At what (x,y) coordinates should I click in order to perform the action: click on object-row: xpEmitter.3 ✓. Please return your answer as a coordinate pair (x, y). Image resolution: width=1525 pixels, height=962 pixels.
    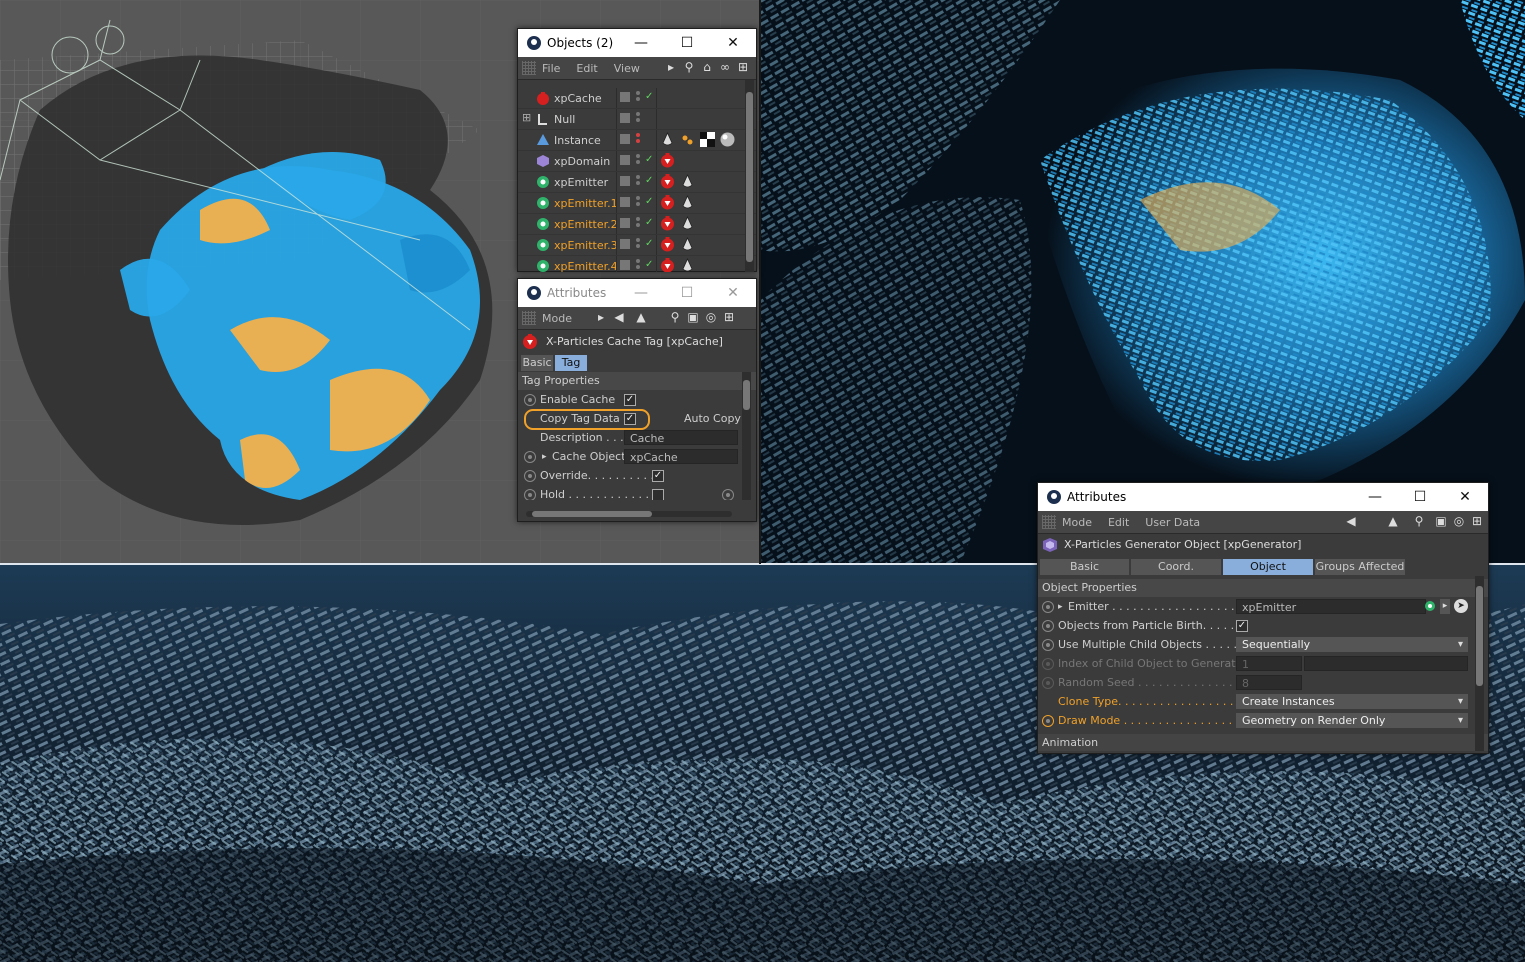
    Looking at the image, I should click on (637, 245).